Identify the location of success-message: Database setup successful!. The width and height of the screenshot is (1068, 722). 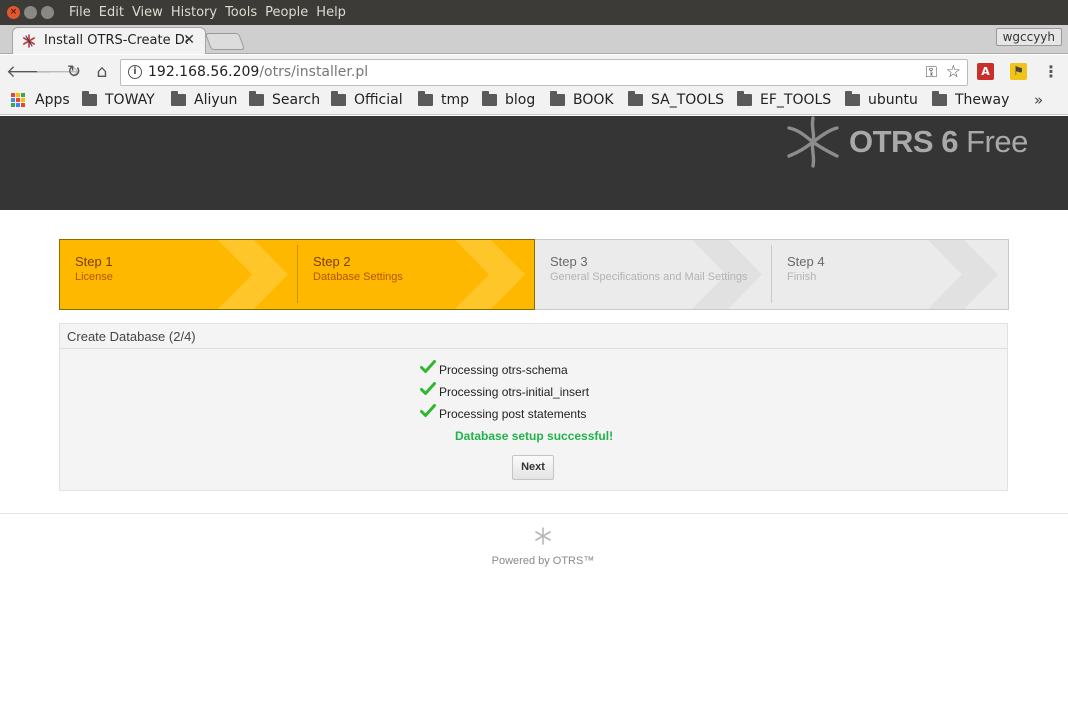
(534, 436).